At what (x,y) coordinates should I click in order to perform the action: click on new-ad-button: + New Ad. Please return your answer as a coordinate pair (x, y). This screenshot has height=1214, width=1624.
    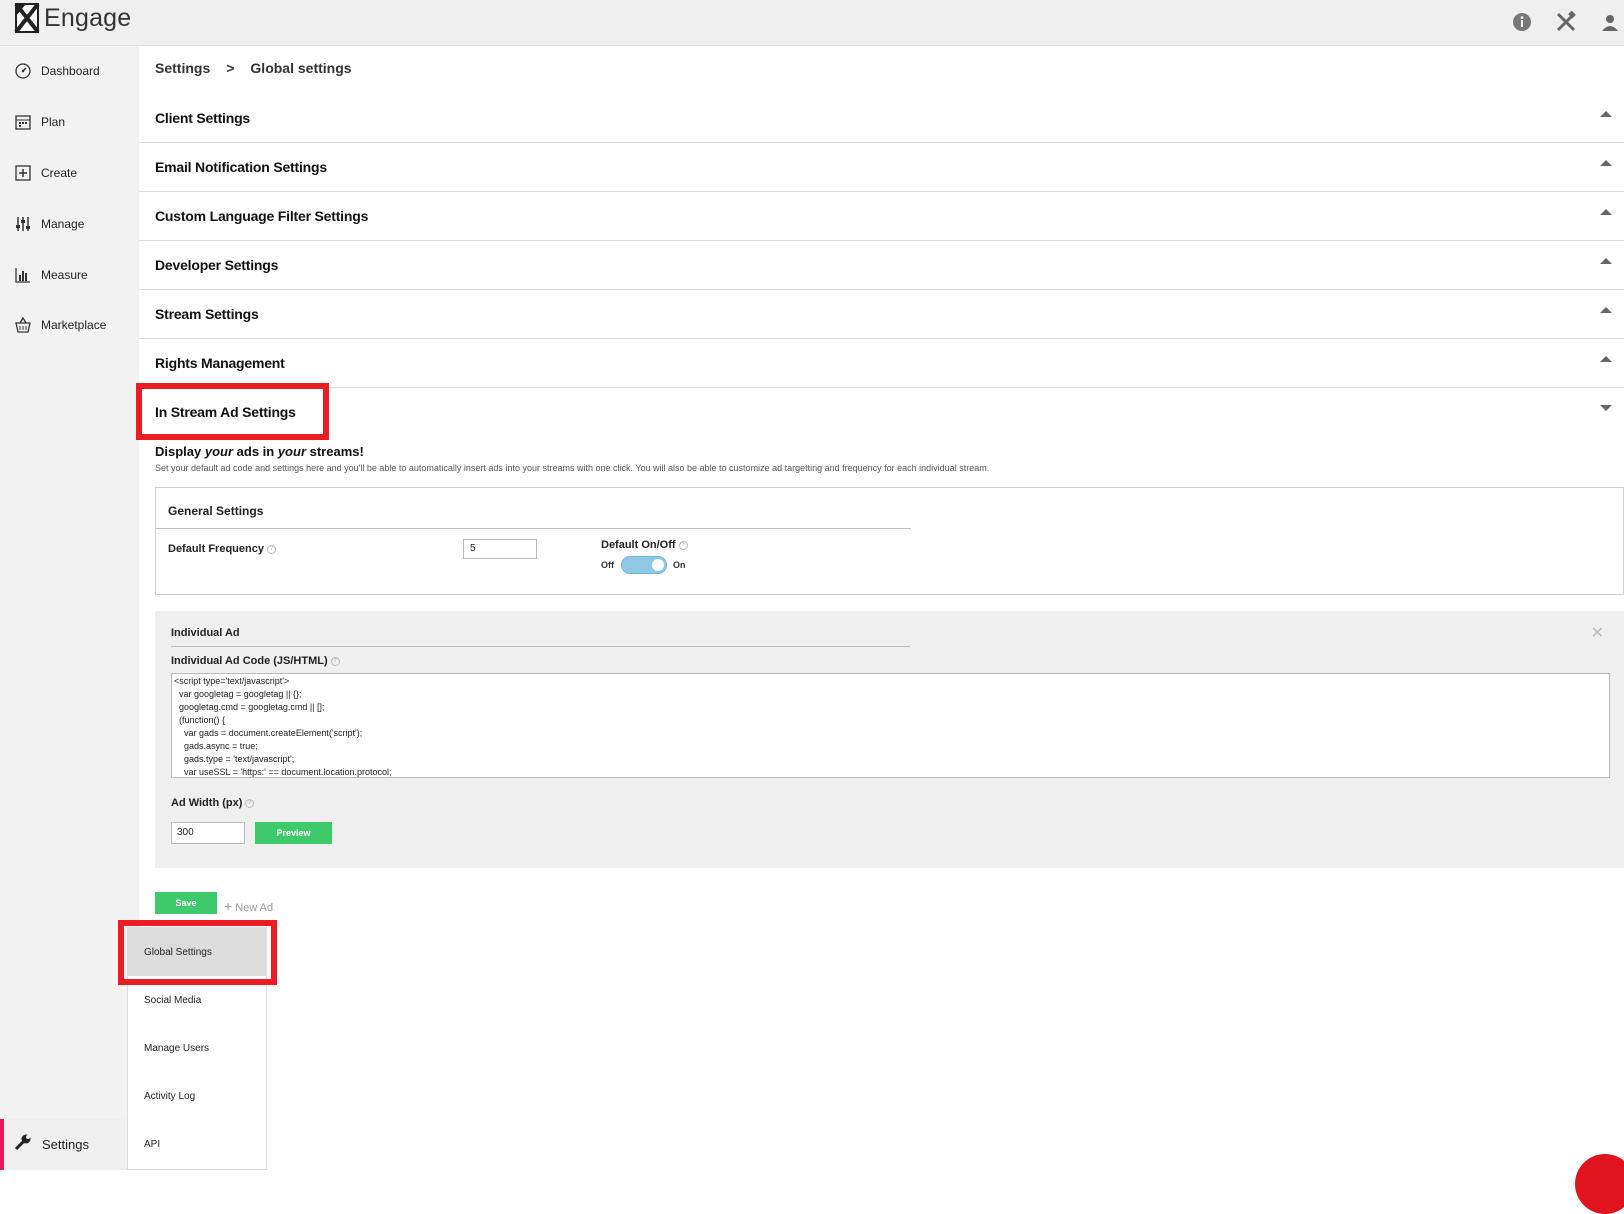
    Looking at the image, I should click on (248, 906).